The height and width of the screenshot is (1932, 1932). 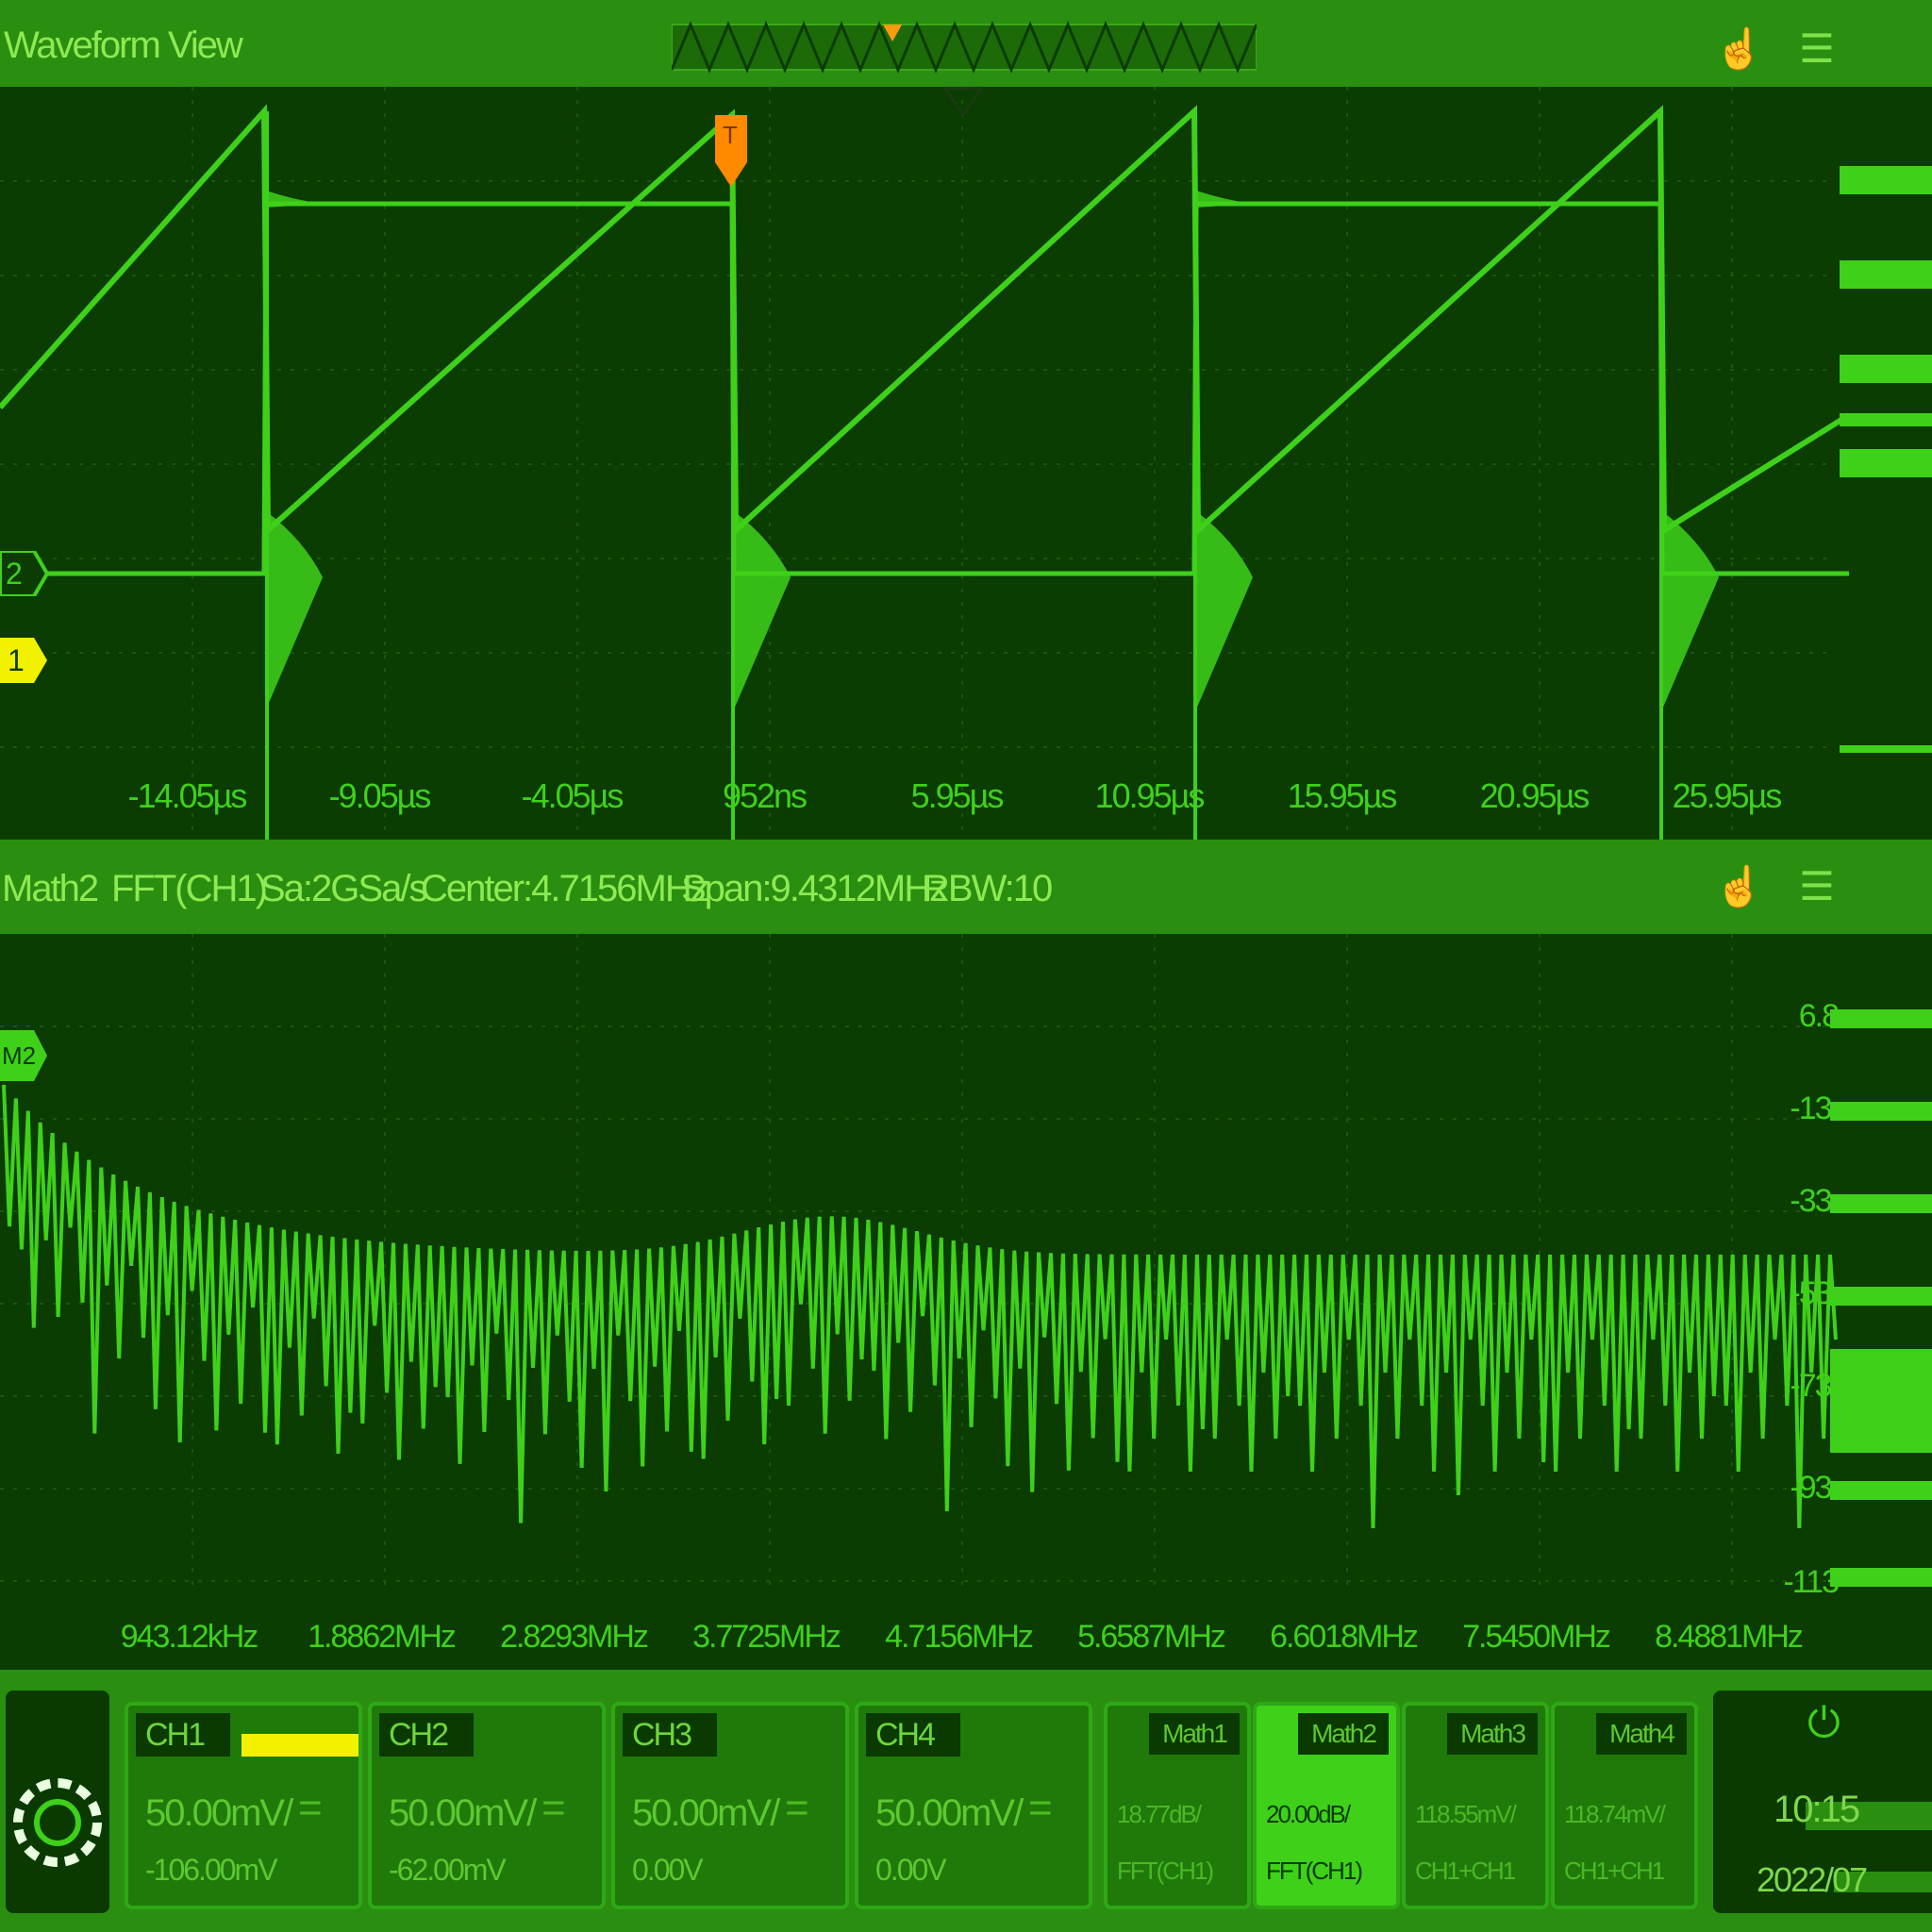 I want to click on ch1-level-marker: 1, so click(x=24, y=660).